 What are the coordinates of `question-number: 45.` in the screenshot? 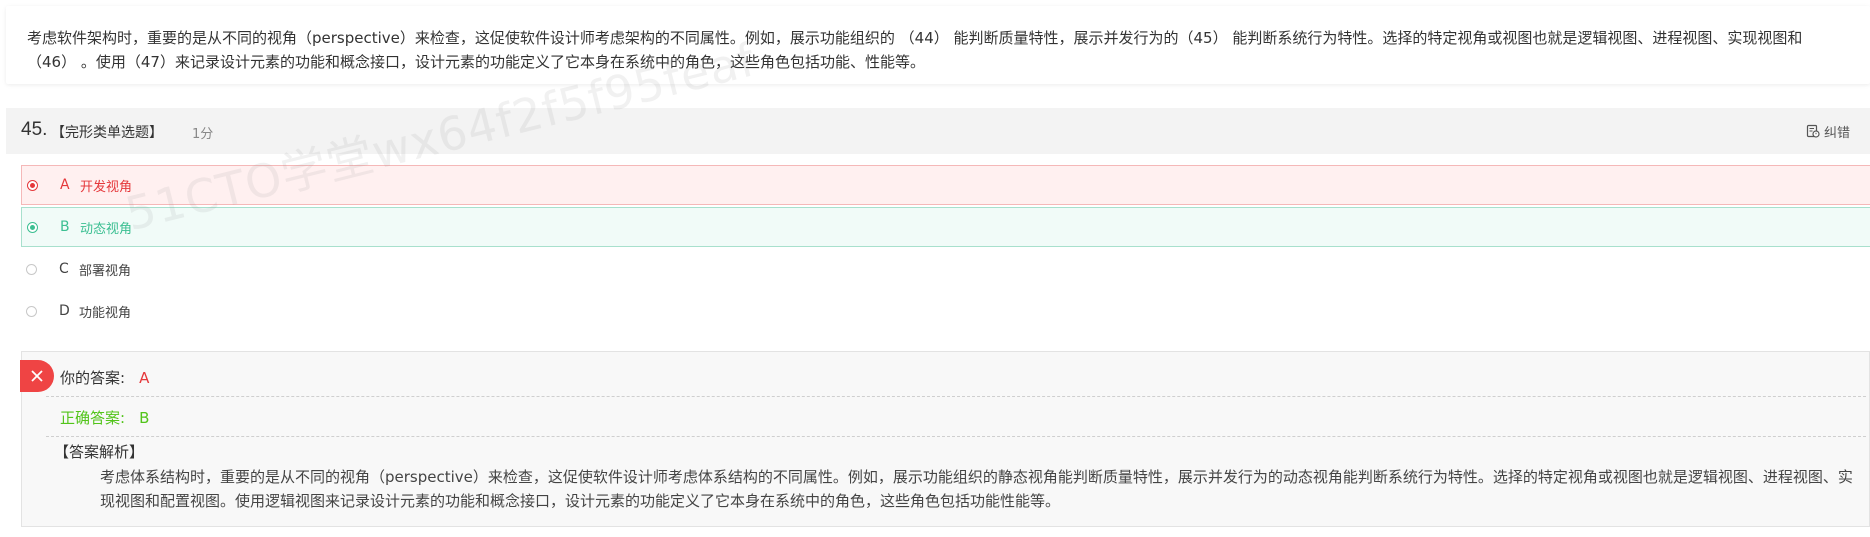 It's located at (34, 129).